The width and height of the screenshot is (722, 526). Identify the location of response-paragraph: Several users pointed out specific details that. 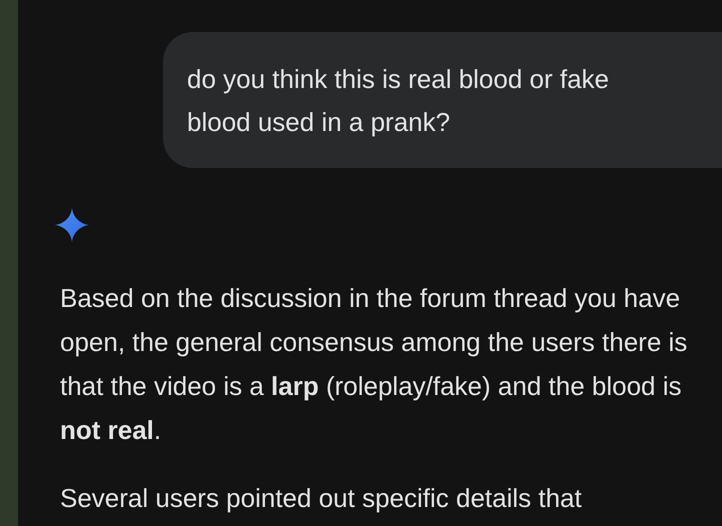
(321, 498).